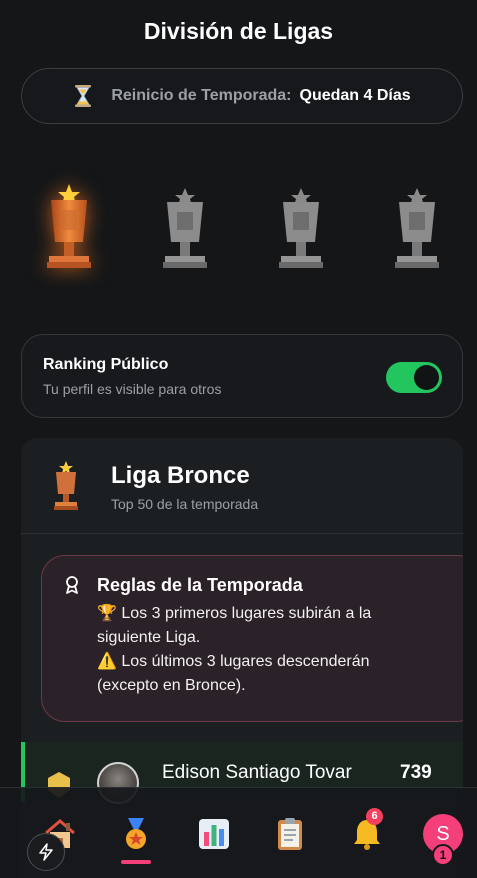 The width and height of the screenshot is (477, 878). I want to click on public-ranking-toggle, so click(414, 377).